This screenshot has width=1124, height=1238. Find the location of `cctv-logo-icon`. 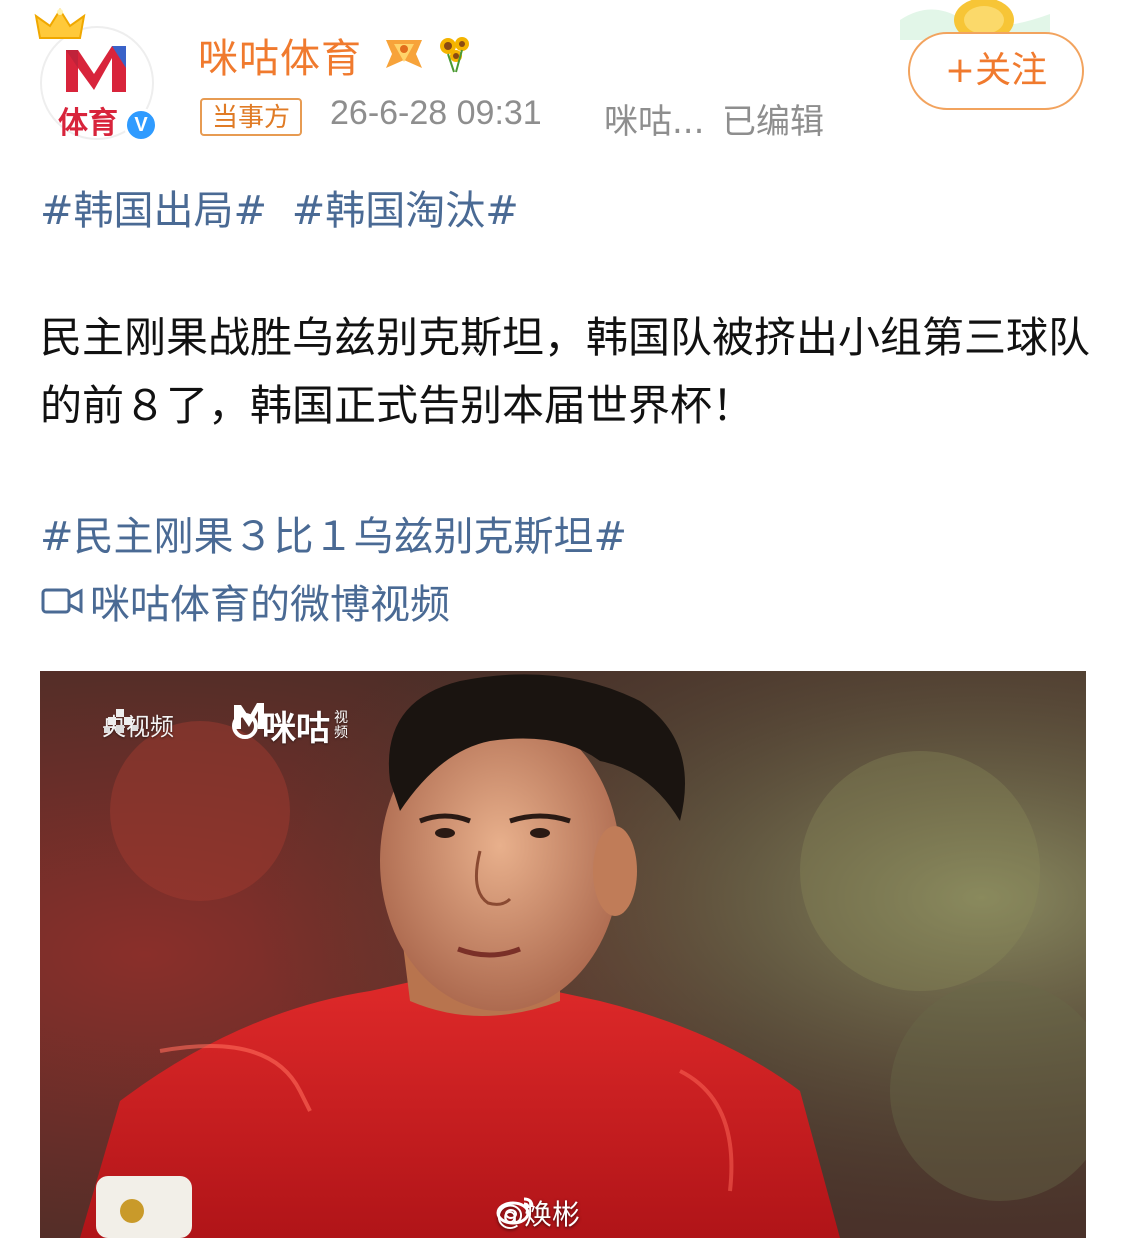

cctv-logo-icon is located at coordinates (121, 721).